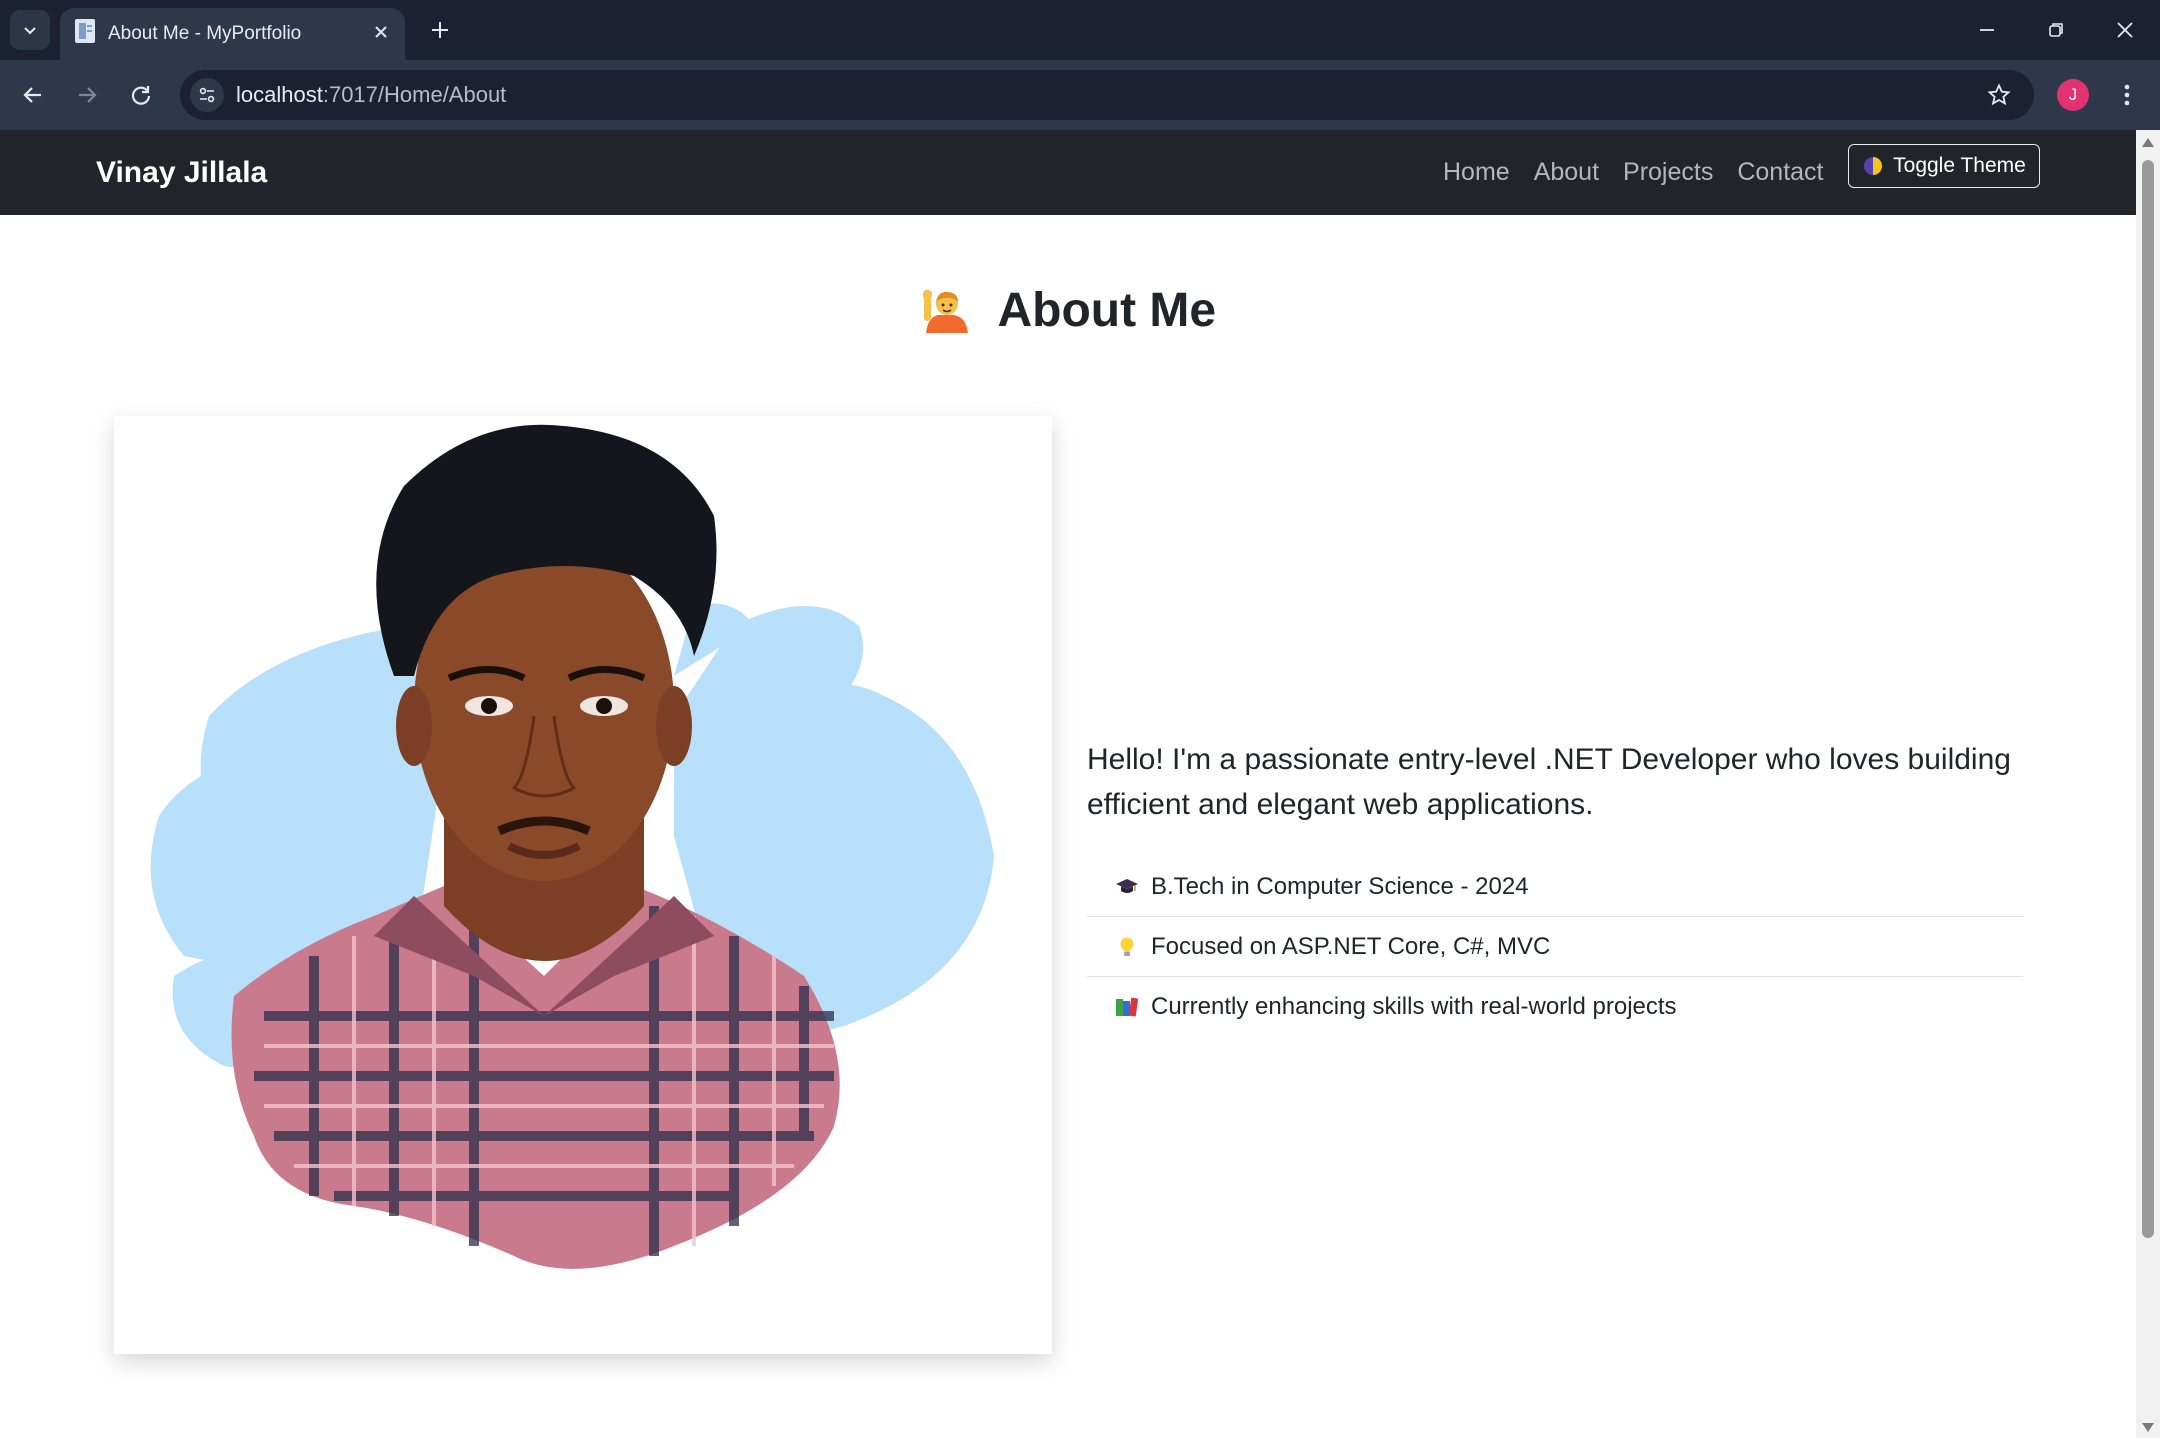  I want to click on url-host: localhost, so click(279, 94).